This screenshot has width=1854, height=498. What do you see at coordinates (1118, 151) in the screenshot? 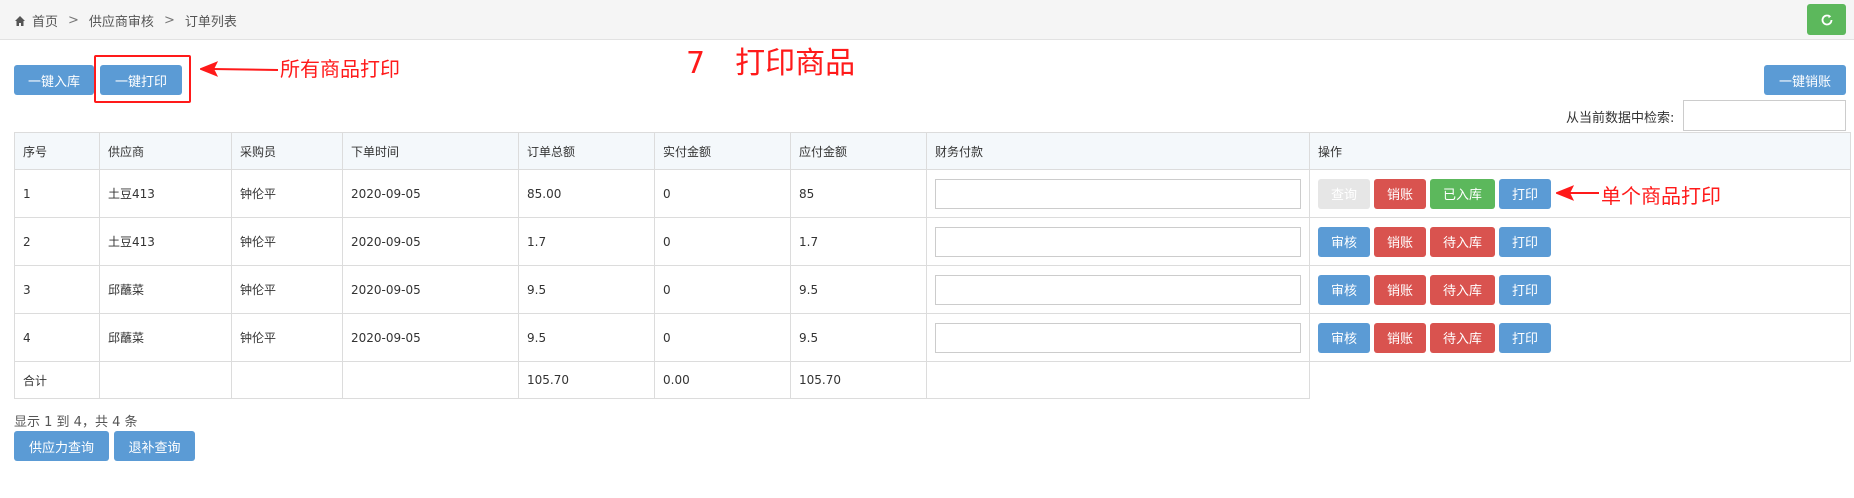
I see `col-header-finance-payment: 财务付款` at bounding box center [1118, 151].